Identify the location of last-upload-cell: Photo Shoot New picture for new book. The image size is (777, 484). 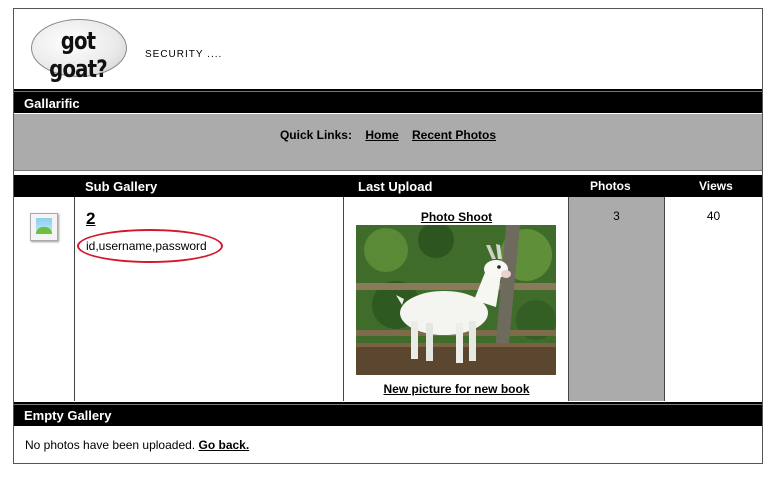
(456, 299).